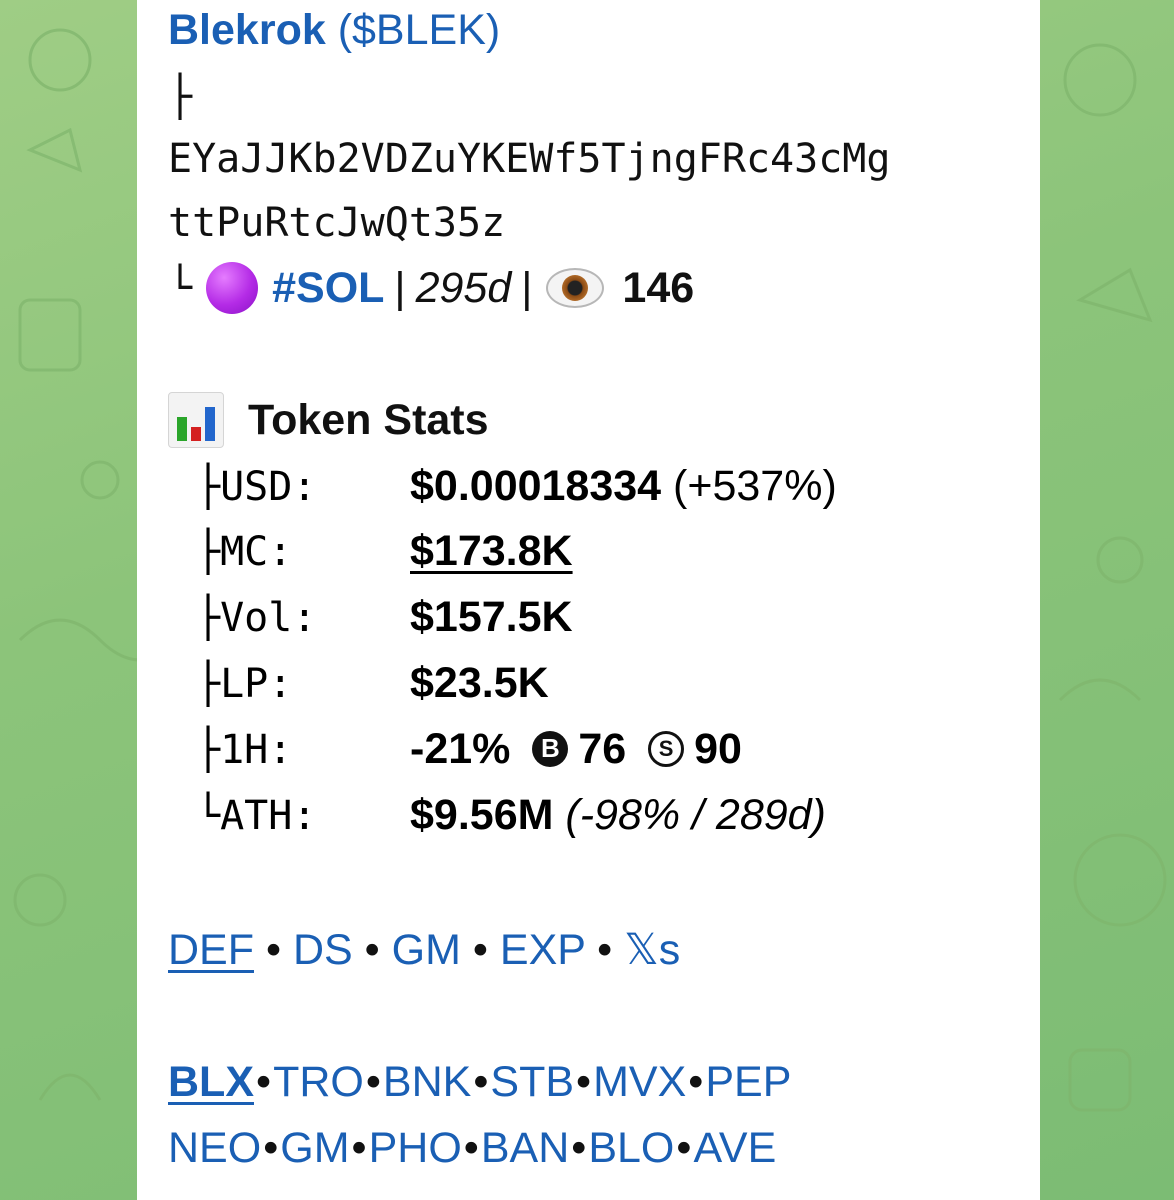 The image size is (1174, 1200). What do you see at coordinates (328, 288) in the screenshot?
I see `chain-hashtag: #SOL` at bounding box center [328, 288].